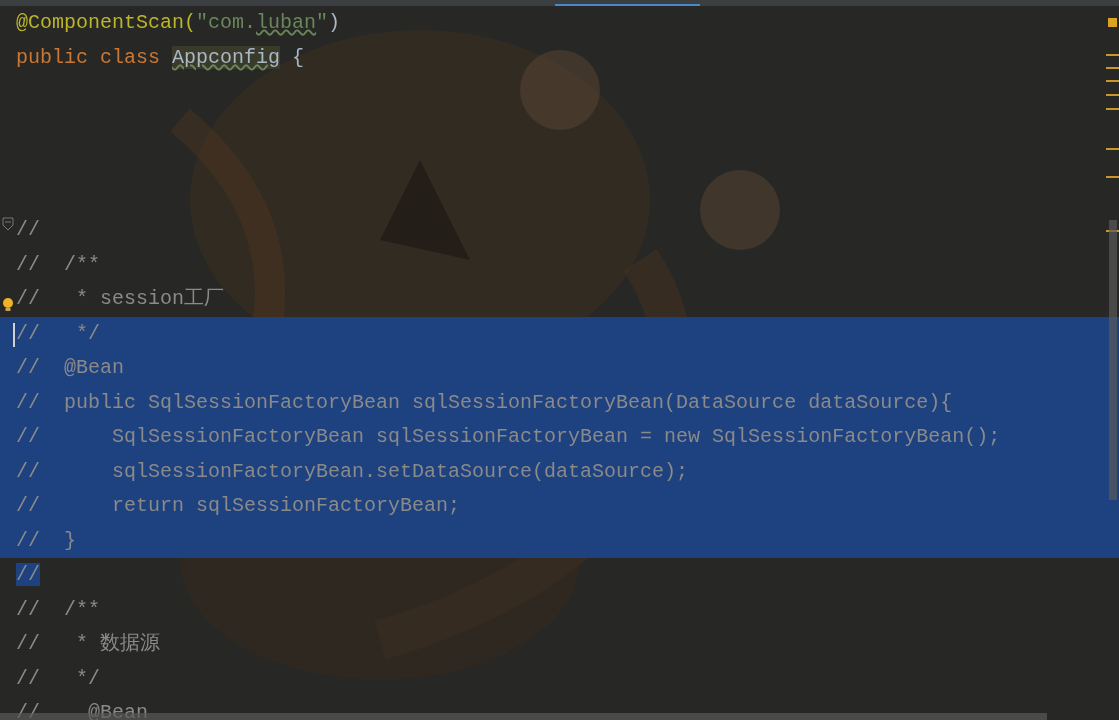 Image resolution: width=1119 pixels, height=720 pixels. I want to click on lightbulb-icon, so click(8, 305).